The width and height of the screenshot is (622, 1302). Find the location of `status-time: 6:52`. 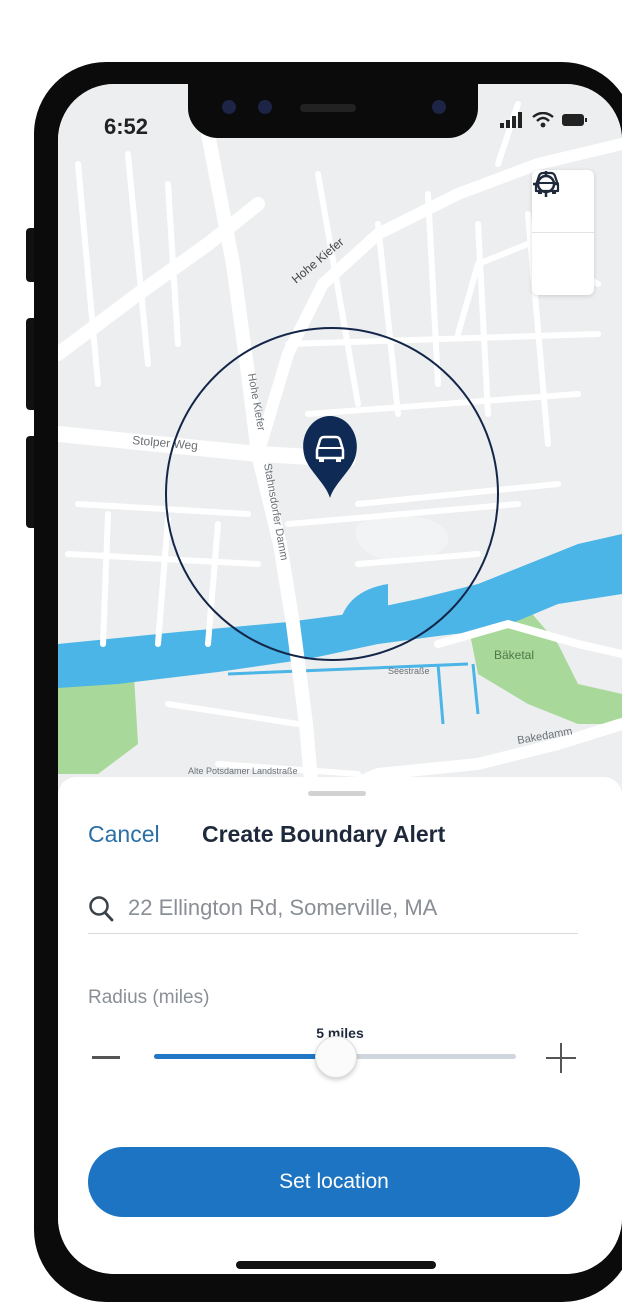

status-time: 6:52 is located at coordinates (126, 126).